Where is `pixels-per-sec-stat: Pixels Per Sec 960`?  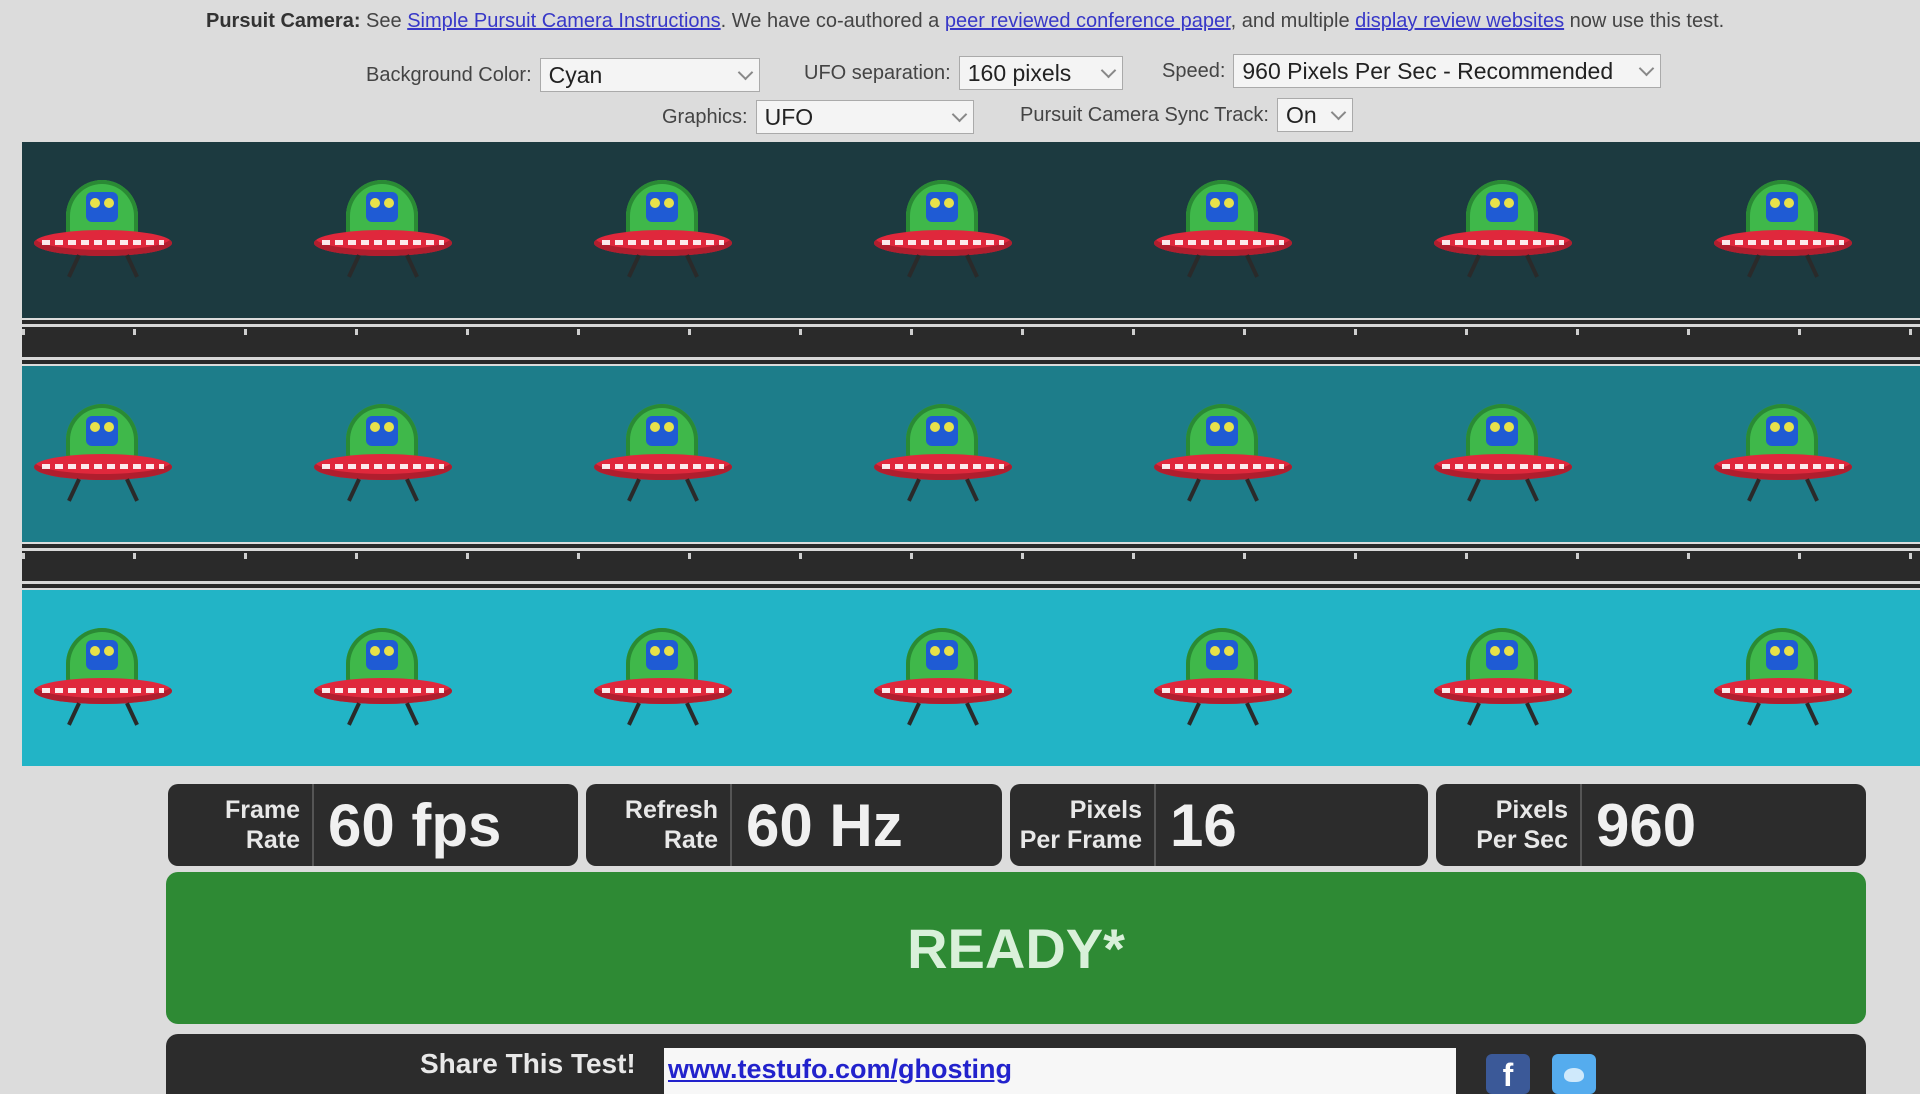
pixels-per-sec-stat: Pixels Per Sec 960 is located at coordinates (1651, 825).